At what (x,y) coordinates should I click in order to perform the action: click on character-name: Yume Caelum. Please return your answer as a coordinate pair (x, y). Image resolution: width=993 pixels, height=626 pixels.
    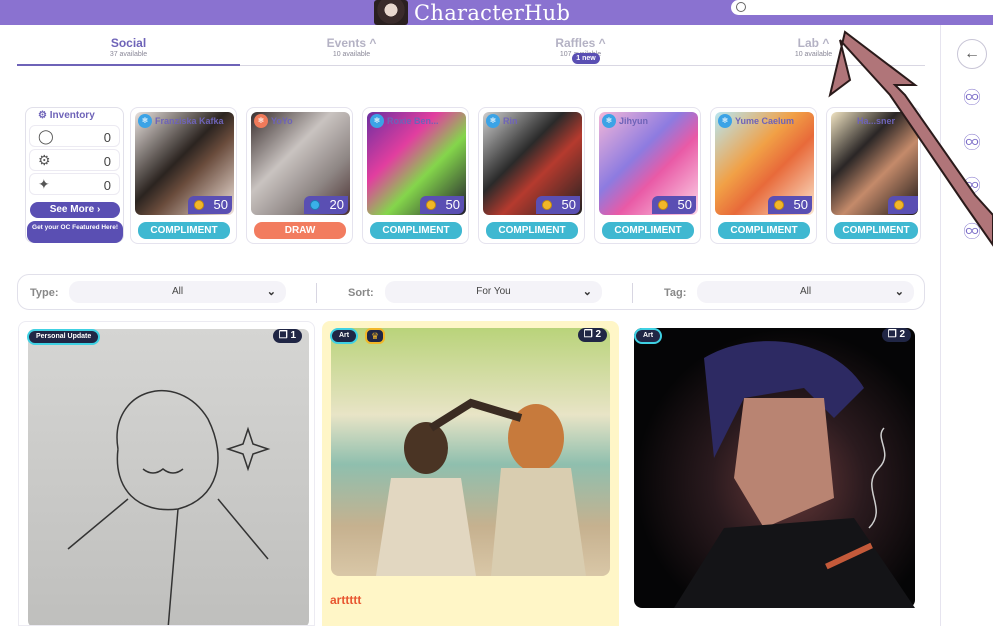
    Looking at the image, I should click on (765, 121).